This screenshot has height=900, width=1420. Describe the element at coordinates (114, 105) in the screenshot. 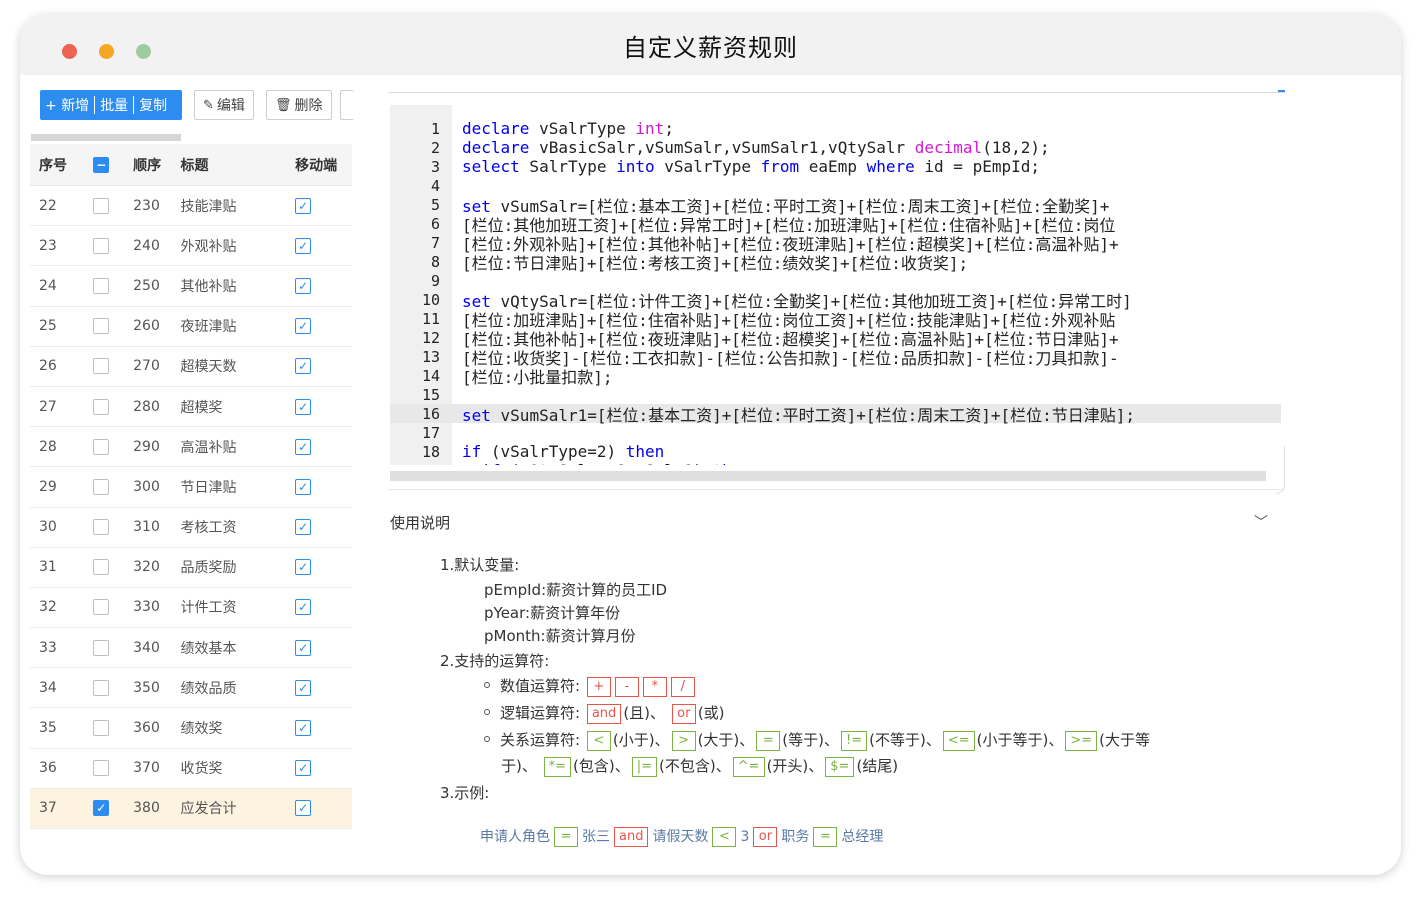

I see `batch-button: 批量` at that location.